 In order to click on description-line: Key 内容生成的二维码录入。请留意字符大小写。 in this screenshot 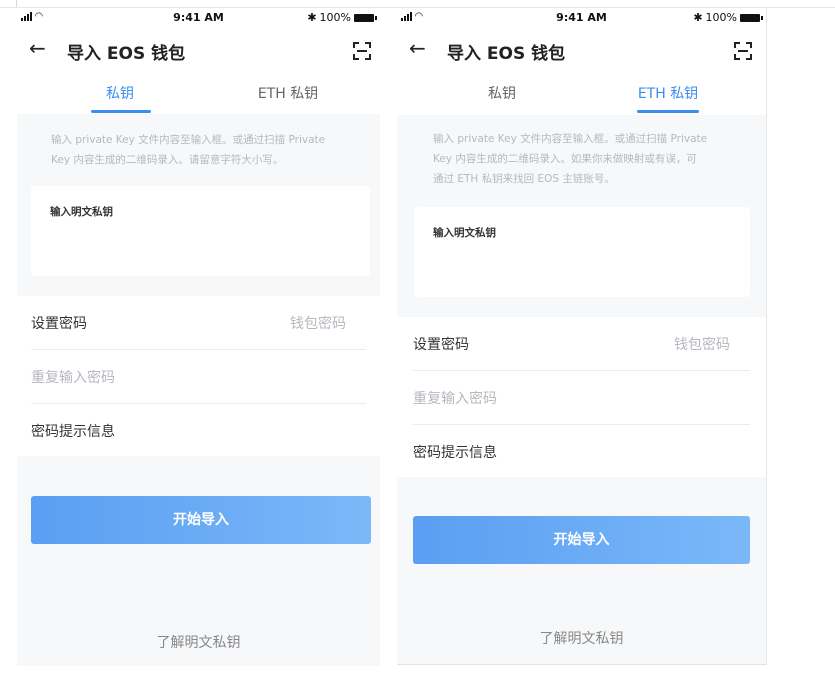, I will do `click(167, 160)`.